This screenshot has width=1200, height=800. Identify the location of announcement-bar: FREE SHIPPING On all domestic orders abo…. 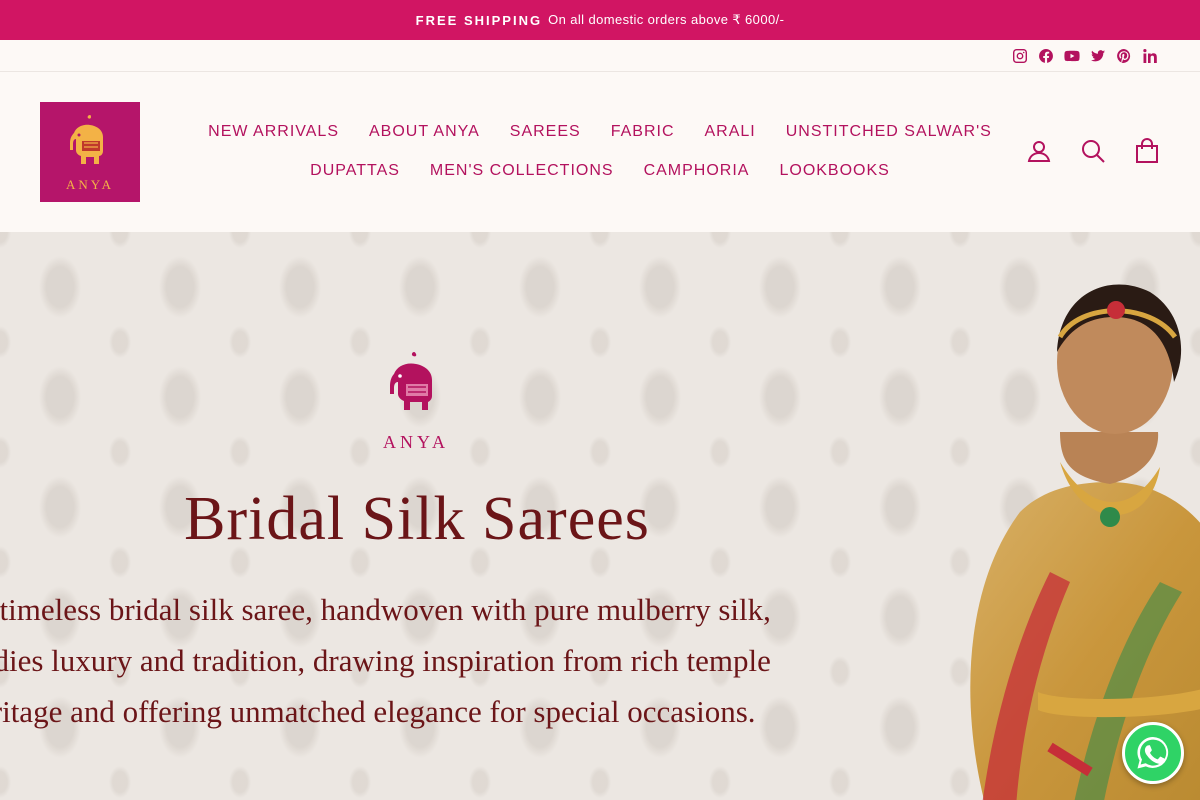
(600, 20).